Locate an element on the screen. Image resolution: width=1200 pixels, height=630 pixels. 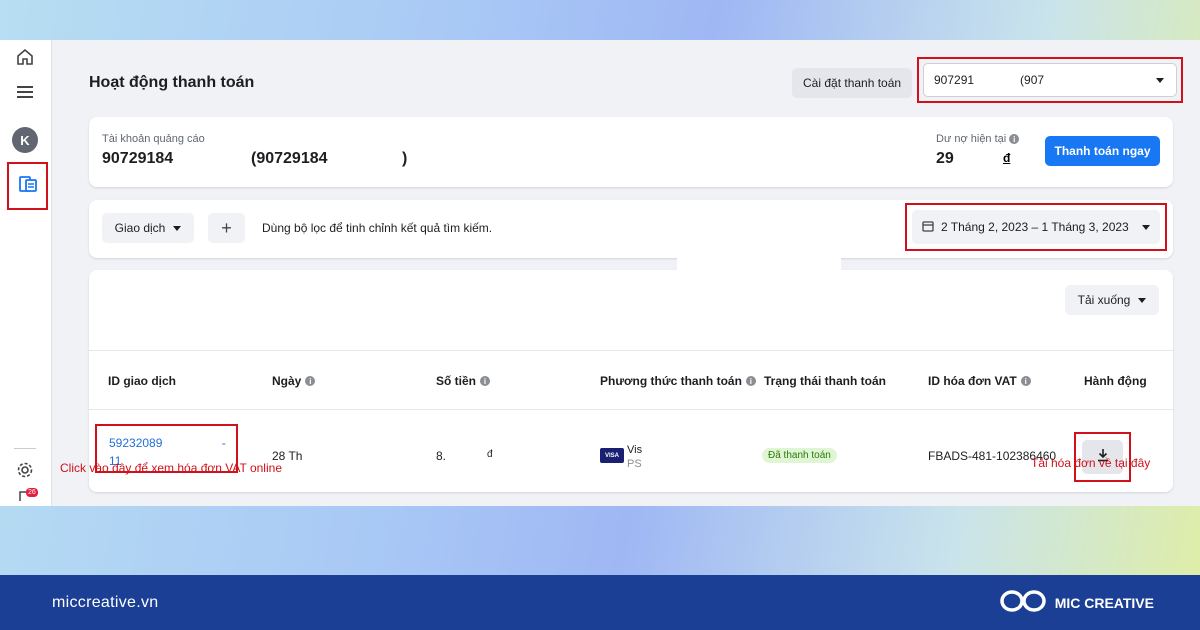
menu-icon is located at coordinates (25, 92).